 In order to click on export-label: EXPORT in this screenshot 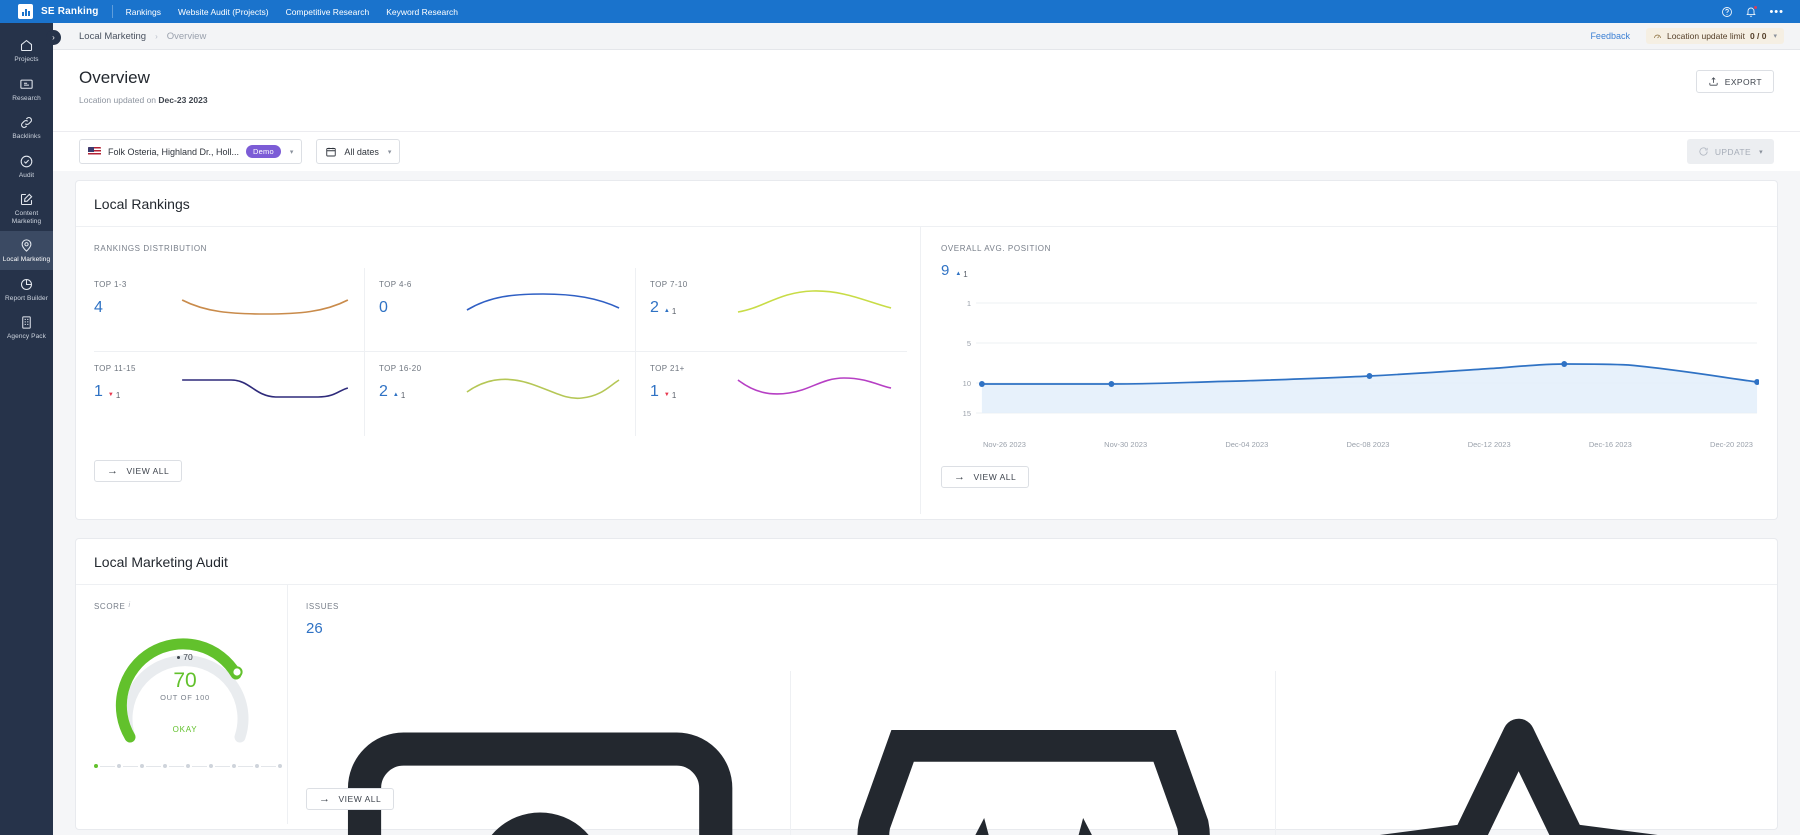, I will do `click(1743, 81)`.